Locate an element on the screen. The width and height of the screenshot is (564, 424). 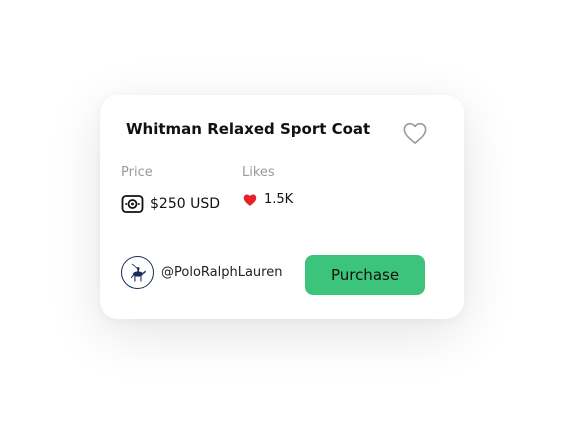
money-bill-icon is located at coordinates (132, 204).